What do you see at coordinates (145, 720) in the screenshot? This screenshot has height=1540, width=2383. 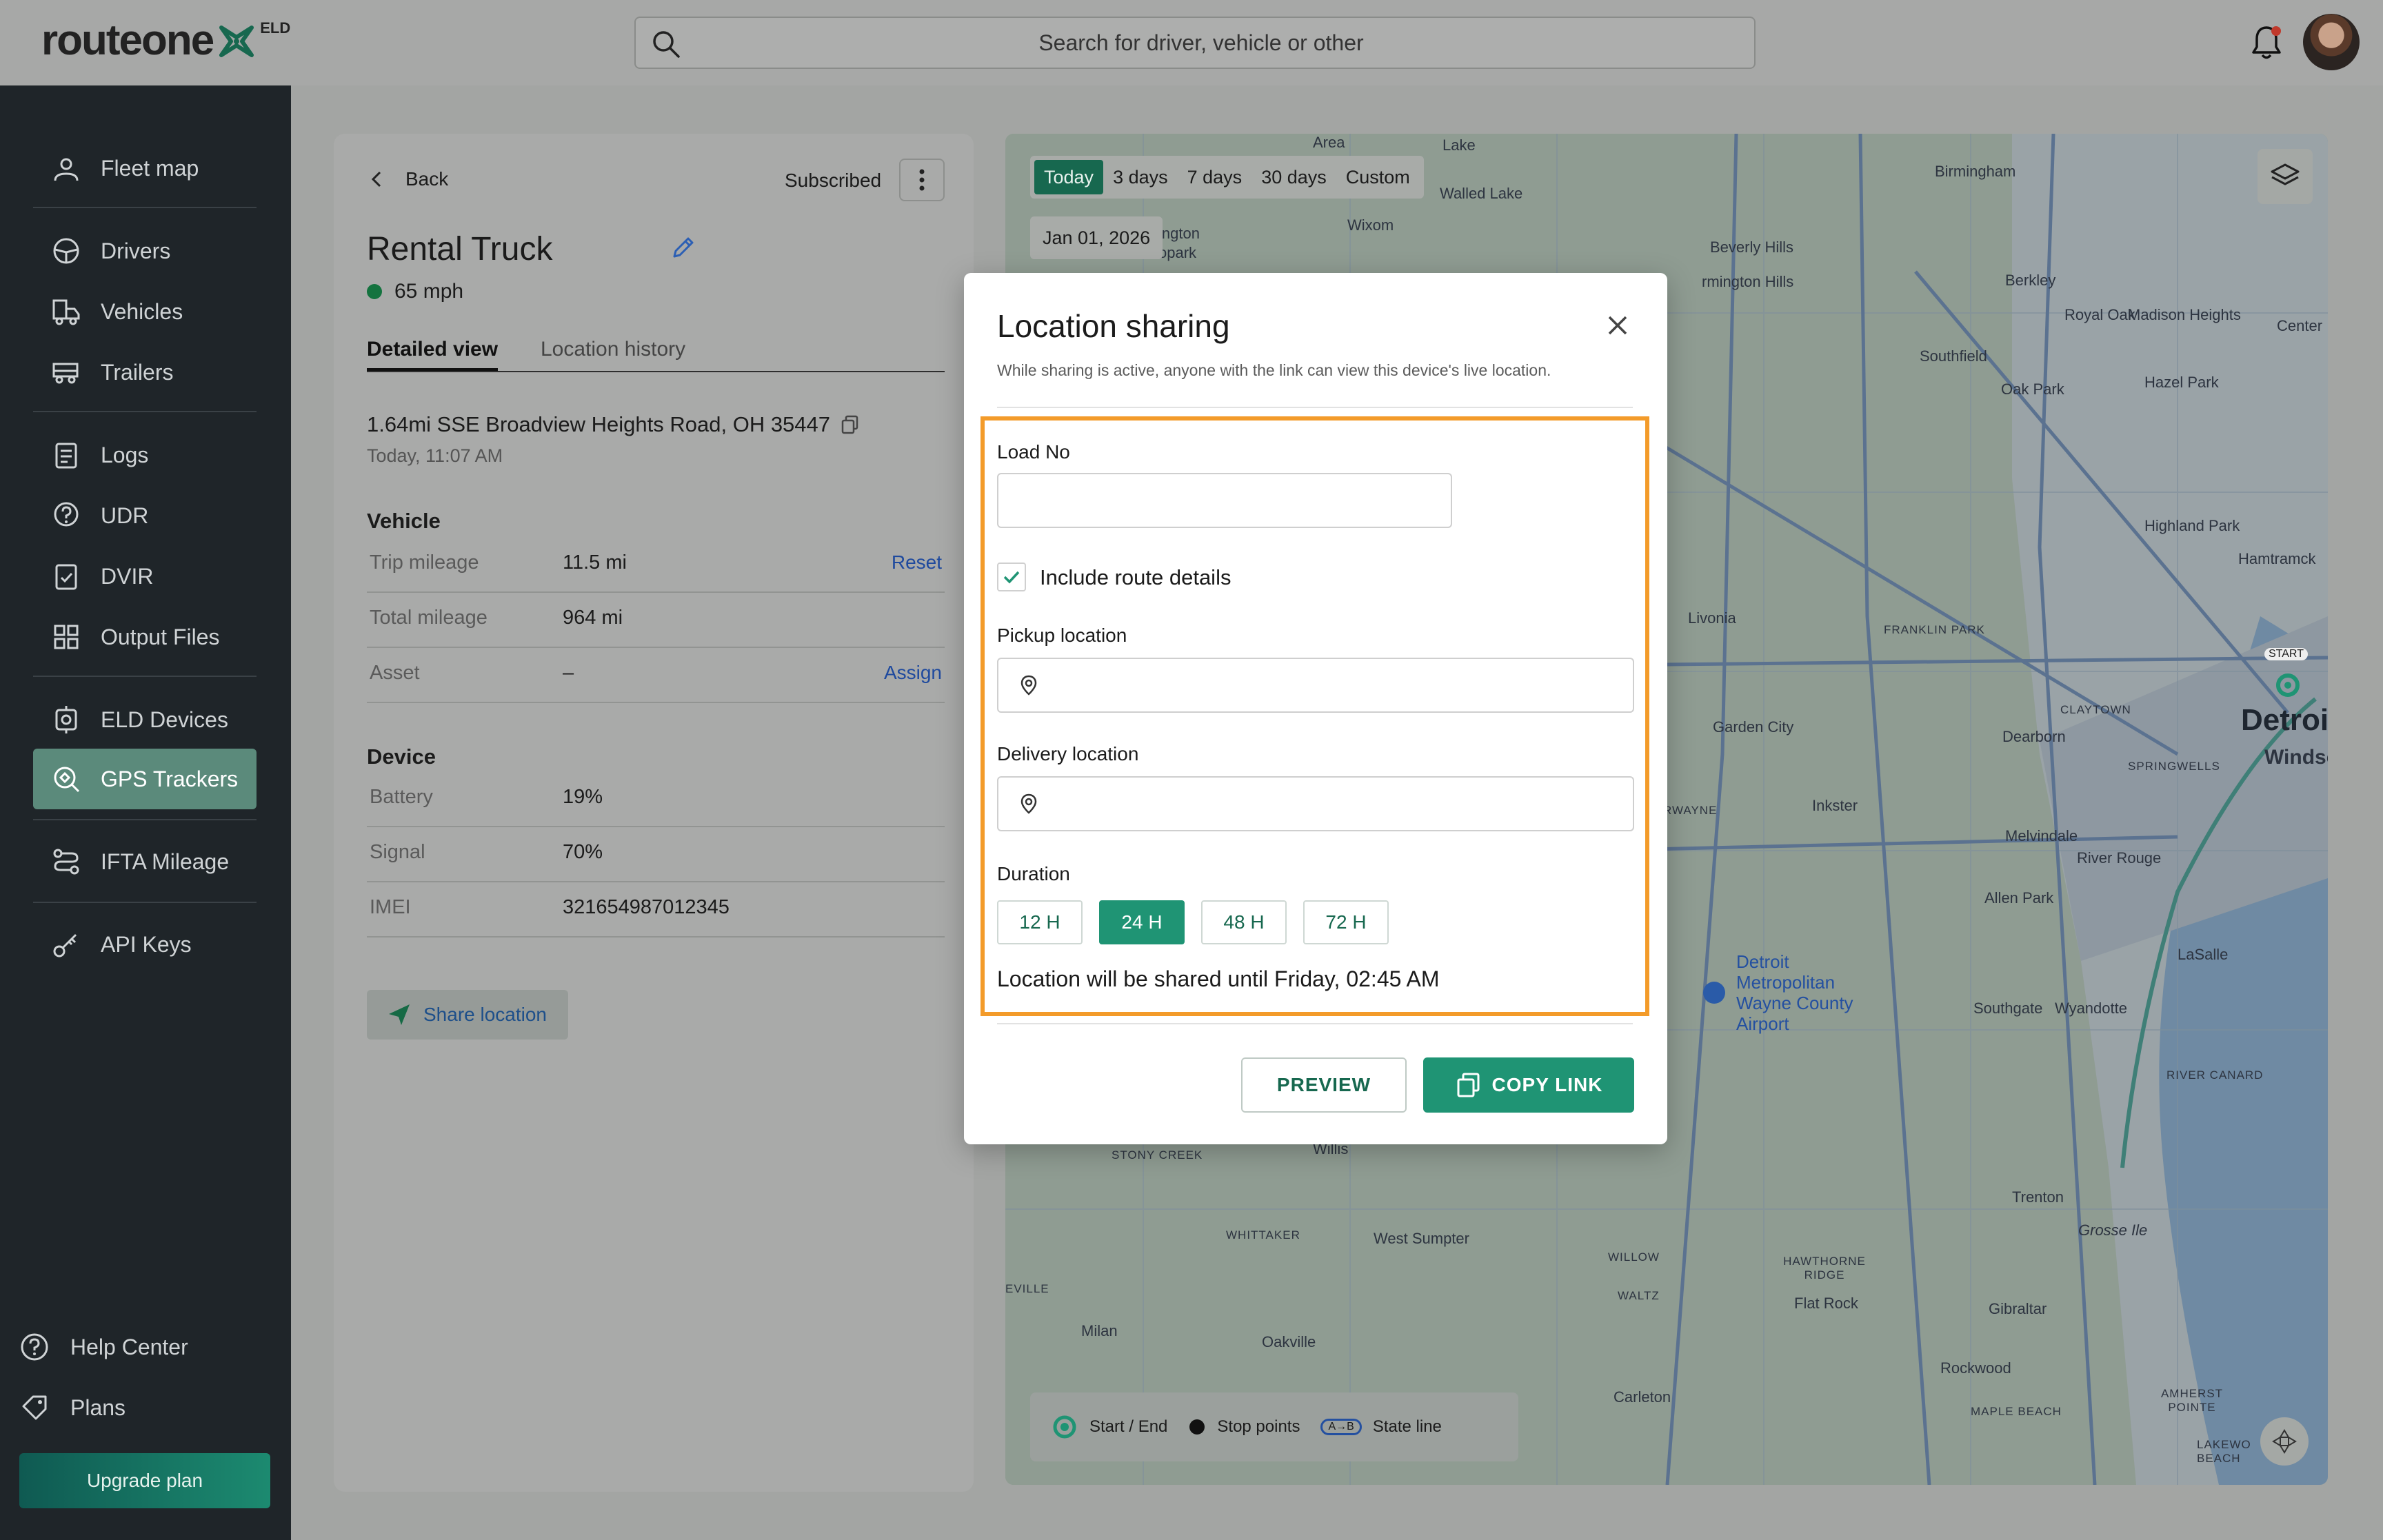 I see `sidebar-item-eld-devices: ELD Devices` at bounding box center [145, 720].